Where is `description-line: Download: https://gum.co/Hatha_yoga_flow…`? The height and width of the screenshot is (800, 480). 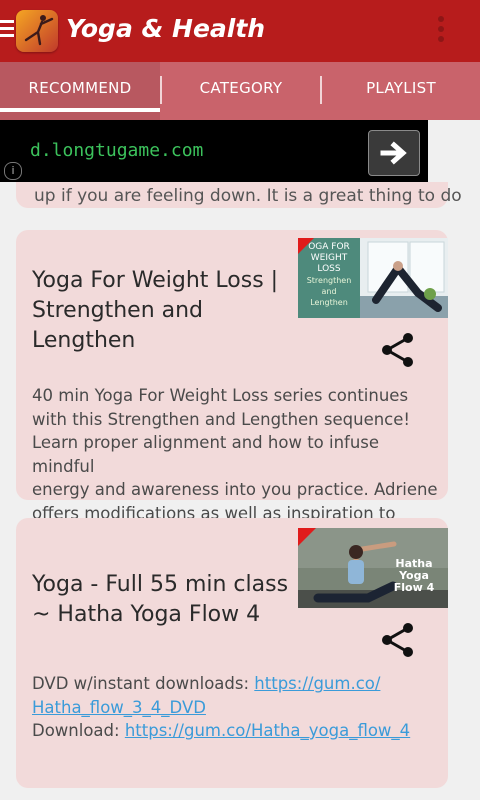
description-line: Download: https://gum.co/Hatha_yoga_flow… is located at coordinates (238, 731).